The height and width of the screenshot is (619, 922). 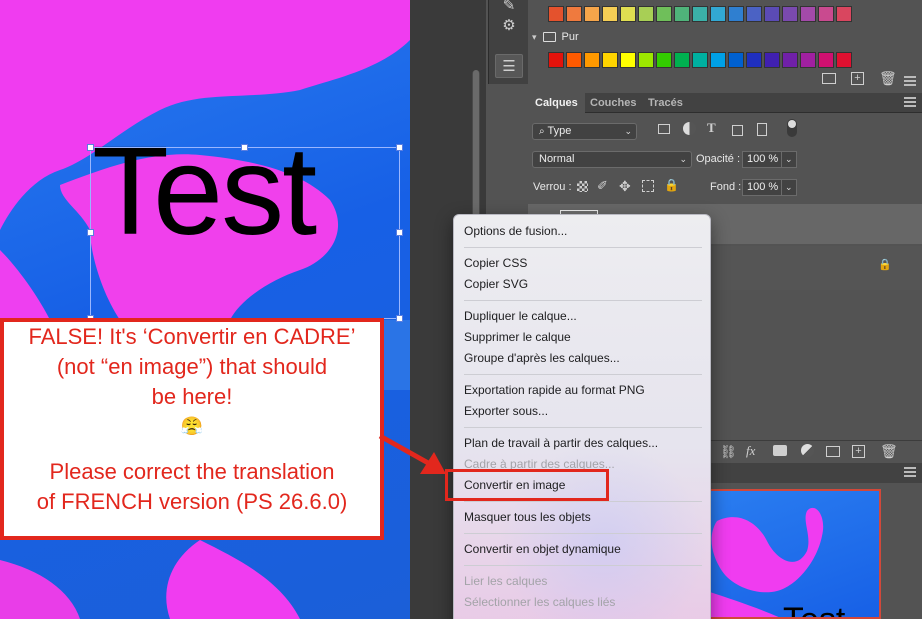 What do you see at coordinates (689, 128) in the screenshot?
I see `adjustment-layer-filter-icon` at bounding box center [689, 128].